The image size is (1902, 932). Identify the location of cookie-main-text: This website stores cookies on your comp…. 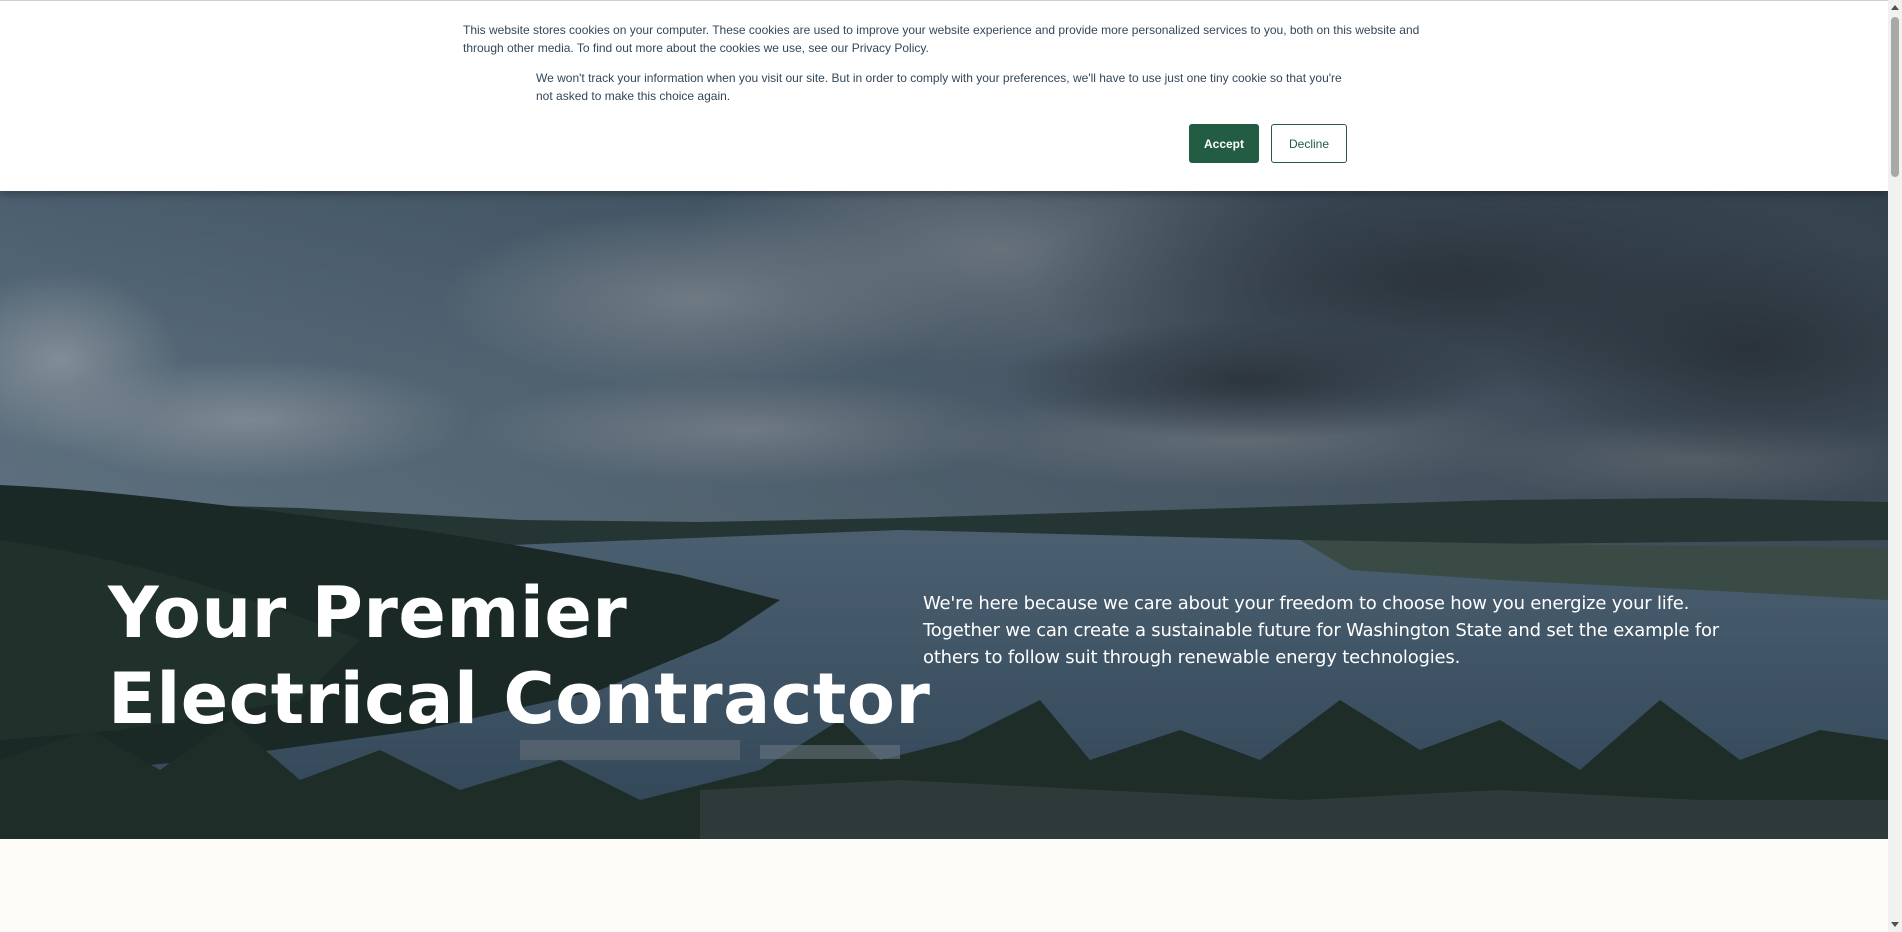
(945, 39).